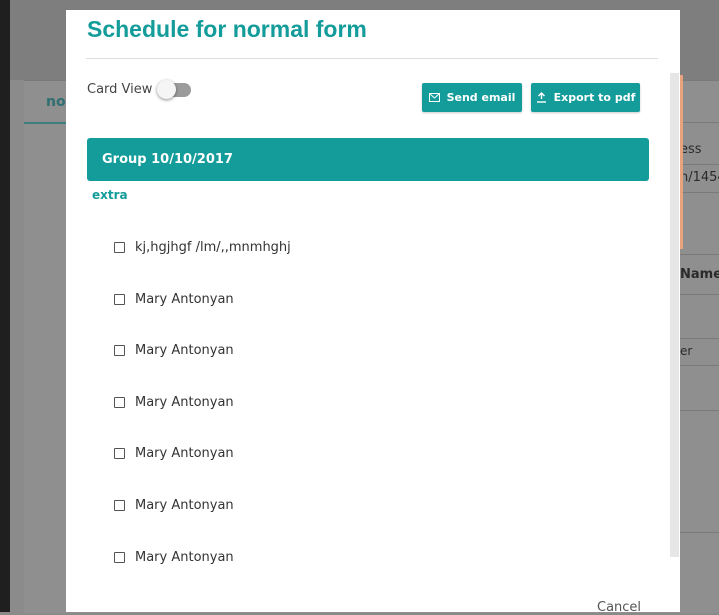 Image resolution: width=719 pixels, height=615 pixels. I want to click on background-tab: no, so click(46, 102).